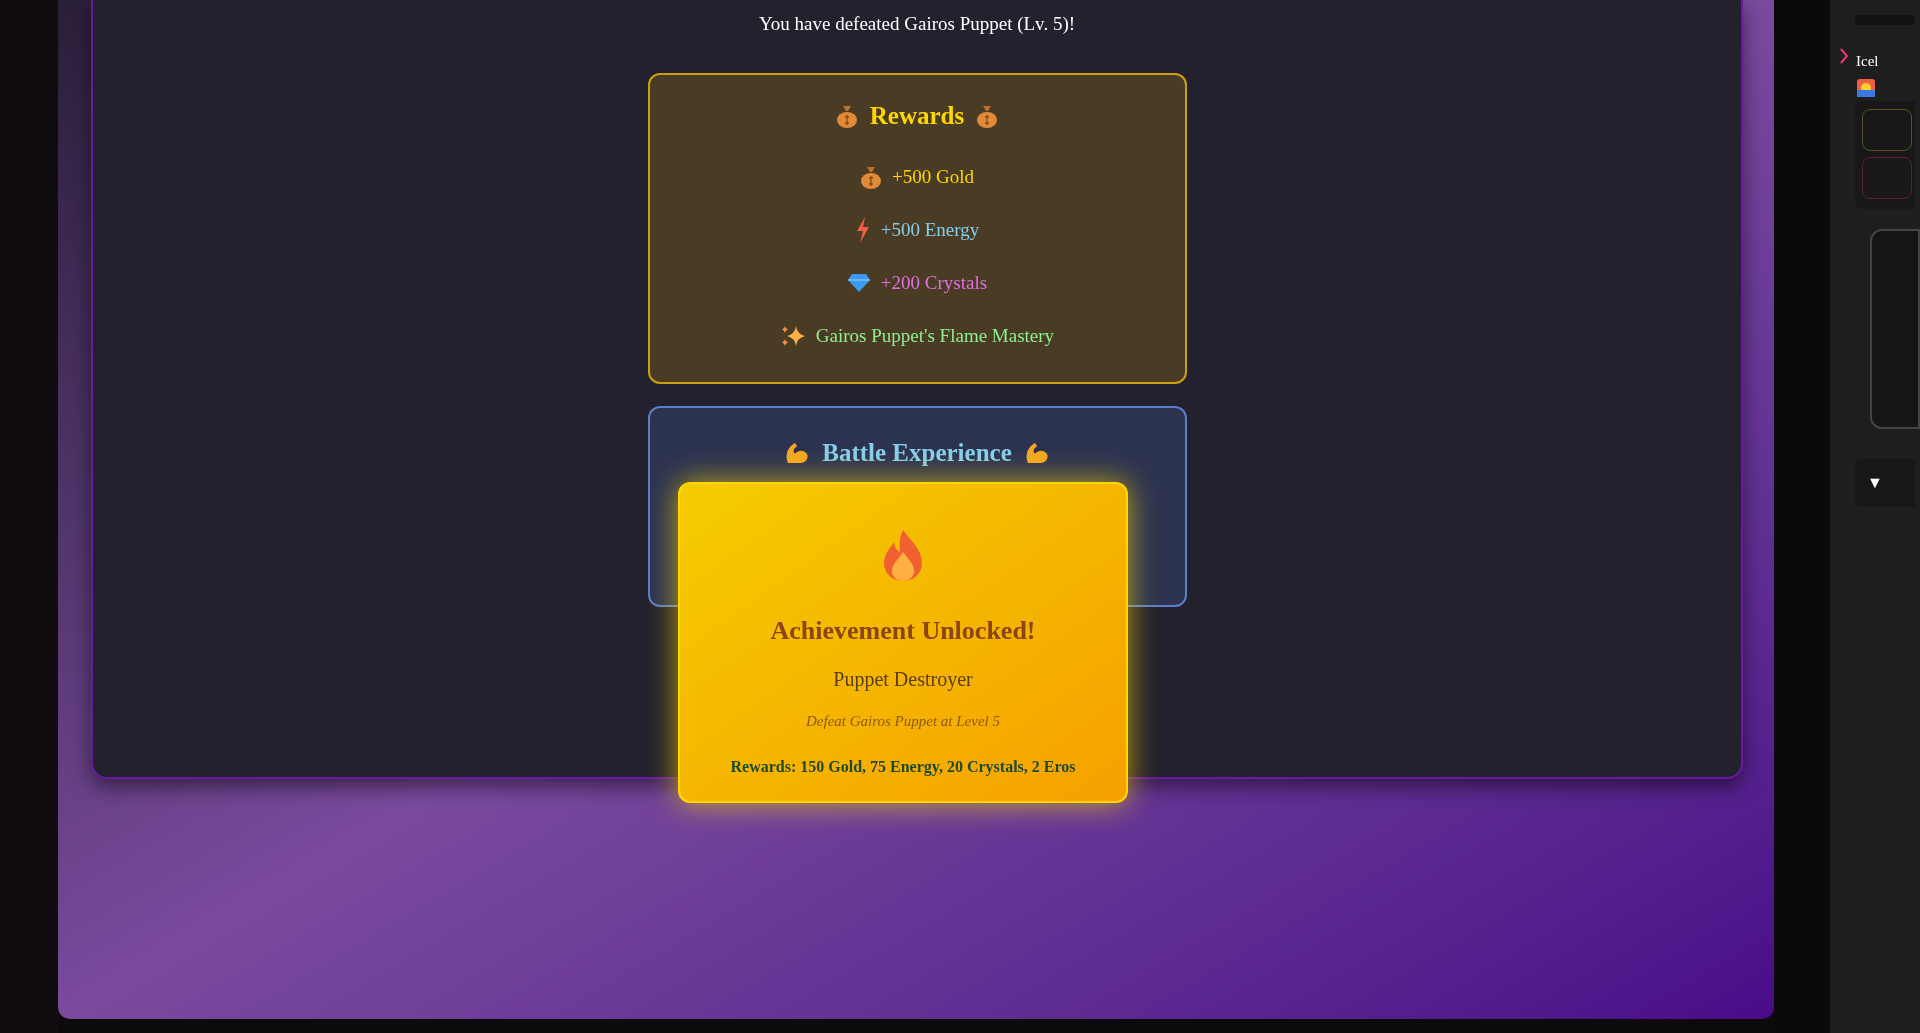 The width and height of the screenshot is (1920, 1033). I want to click on fire-icon, so click(903, 555).